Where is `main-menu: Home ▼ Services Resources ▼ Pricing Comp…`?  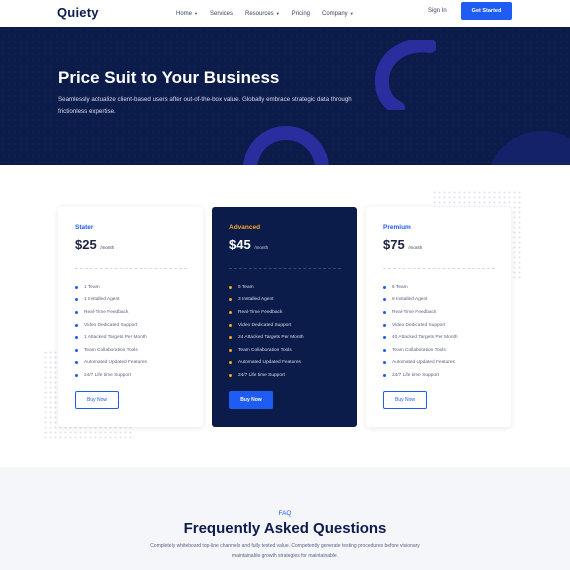
main-menu: Home ▼ Services Resources ▼ Pricing Comp… is located at coordinates (265, 13).